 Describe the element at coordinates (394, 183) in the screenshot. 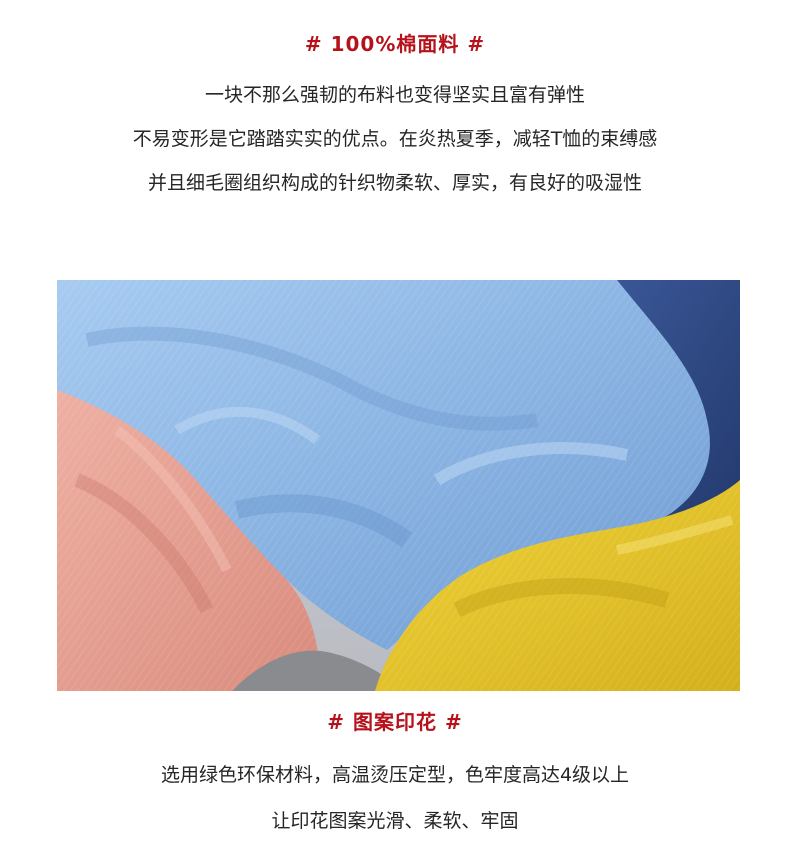

I see `description-line: 并且细毛圈组织构成的针织物柔软、厚实，有良好的吸湿性` at that location.